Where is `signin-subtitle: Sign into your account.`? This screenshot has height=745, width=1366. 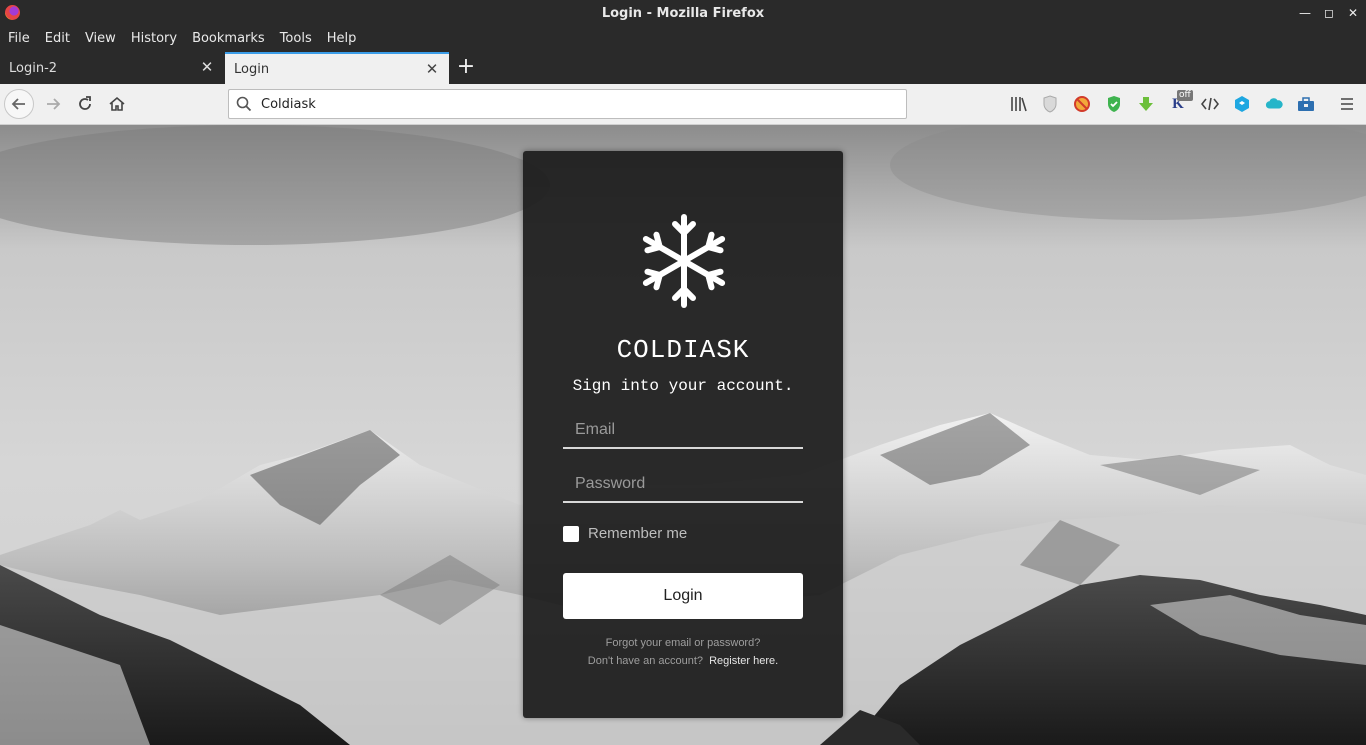
signin-subtitle: Sign into your account. is located at coordinates (683, 386).